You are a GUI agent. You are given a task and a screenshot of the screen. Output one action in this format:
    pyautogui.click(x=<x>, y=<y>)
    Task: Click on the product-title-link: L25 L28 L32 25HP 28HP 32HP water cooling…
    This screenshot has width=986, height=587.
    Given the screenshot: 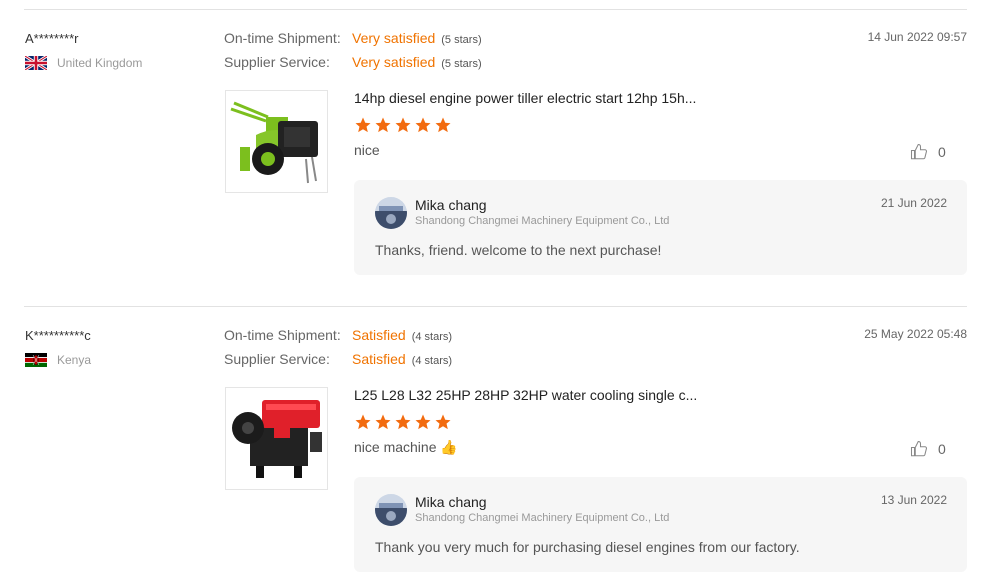 What is the action you would take?
    pyautogui.click(x=525, y=395)
    